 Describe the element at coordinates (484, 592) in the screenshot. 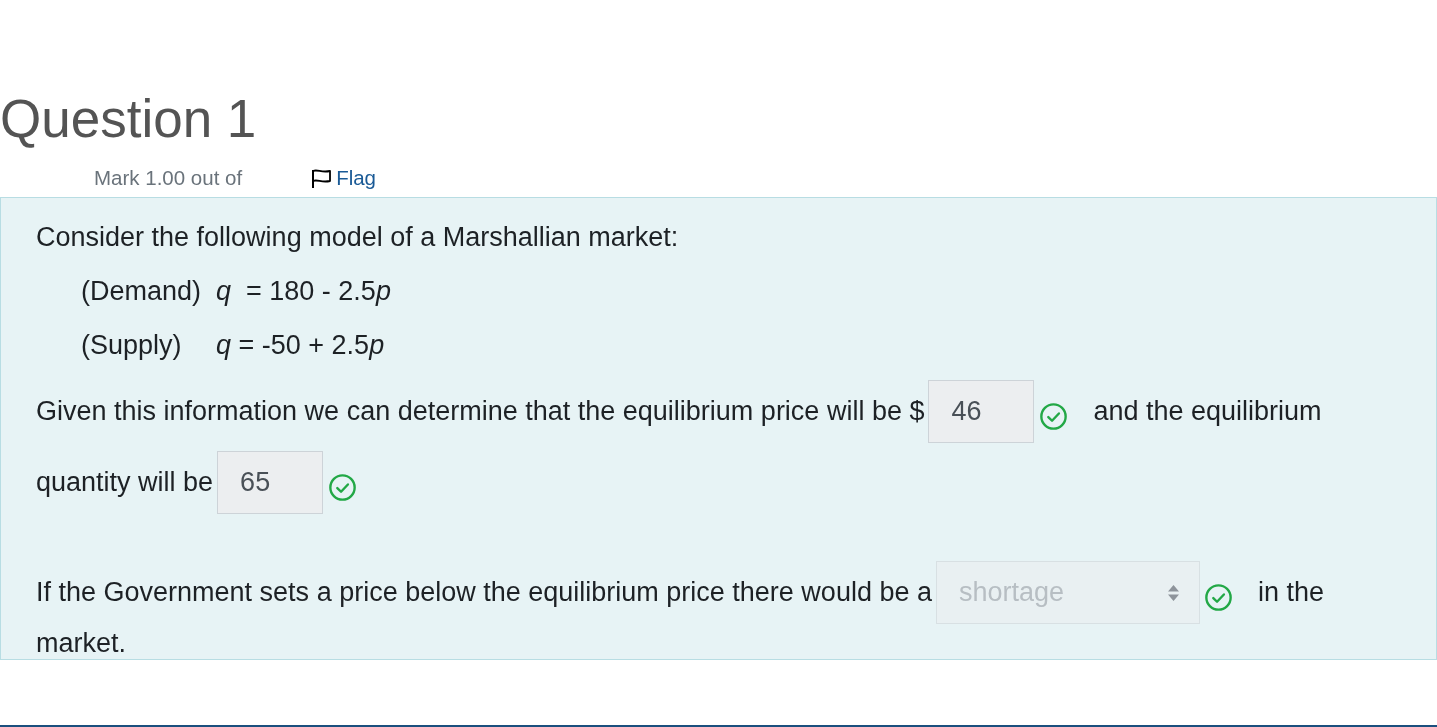

I see `question-text: If the Government sets a price below the equilibrium price there would be a` at that location.